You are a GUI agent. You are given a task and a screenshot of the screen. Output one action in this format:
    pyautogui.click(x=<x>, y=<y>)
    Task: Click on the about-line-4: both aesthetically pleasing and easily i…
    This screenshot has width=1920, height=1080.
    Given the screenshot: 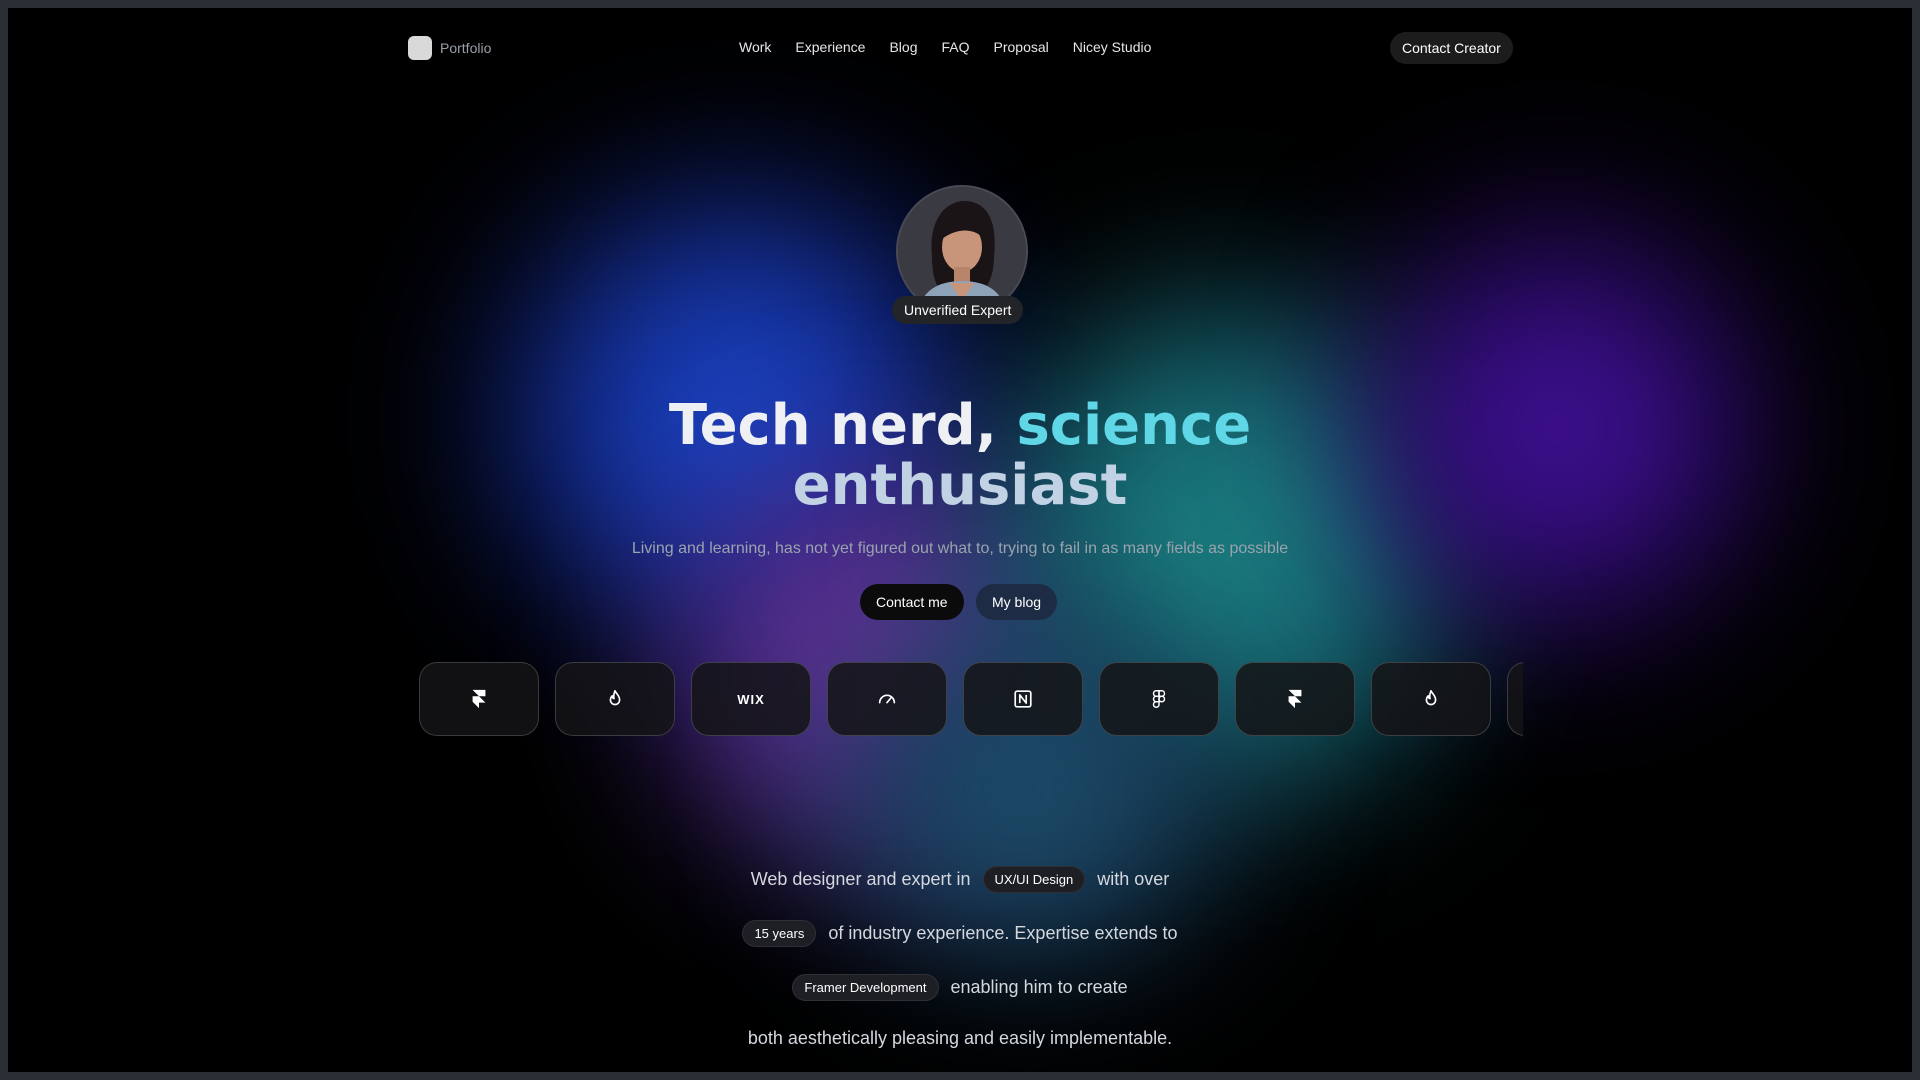 What is the action you would take?
    pyautogui.click(x=960, y=1038)
    